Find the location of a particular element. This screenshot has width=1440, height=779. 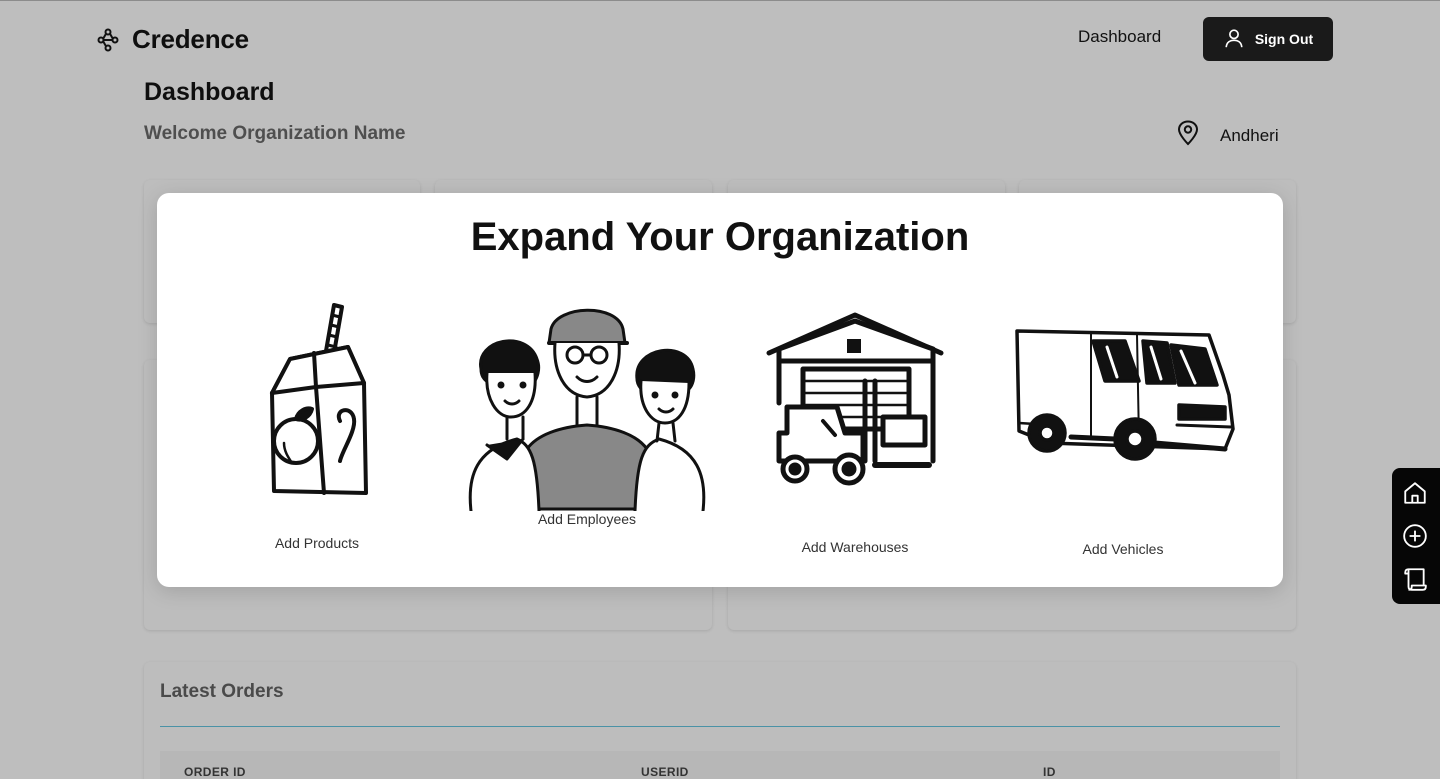

add-products-option: Add Products is located at coordinates (317, 426).